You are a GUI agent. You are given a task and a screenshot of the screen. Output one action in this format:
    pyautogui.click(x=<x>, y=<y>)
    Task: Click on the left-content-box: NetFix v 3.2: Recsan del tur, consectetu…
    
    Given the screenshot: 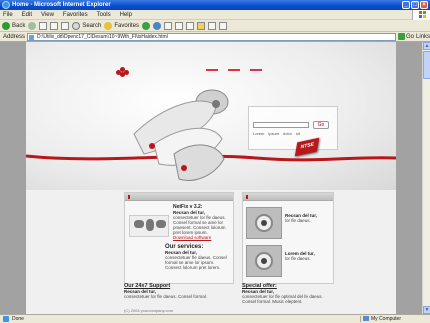 What is the action you would take?
    pyautogui.click(x=179, y=238)
    